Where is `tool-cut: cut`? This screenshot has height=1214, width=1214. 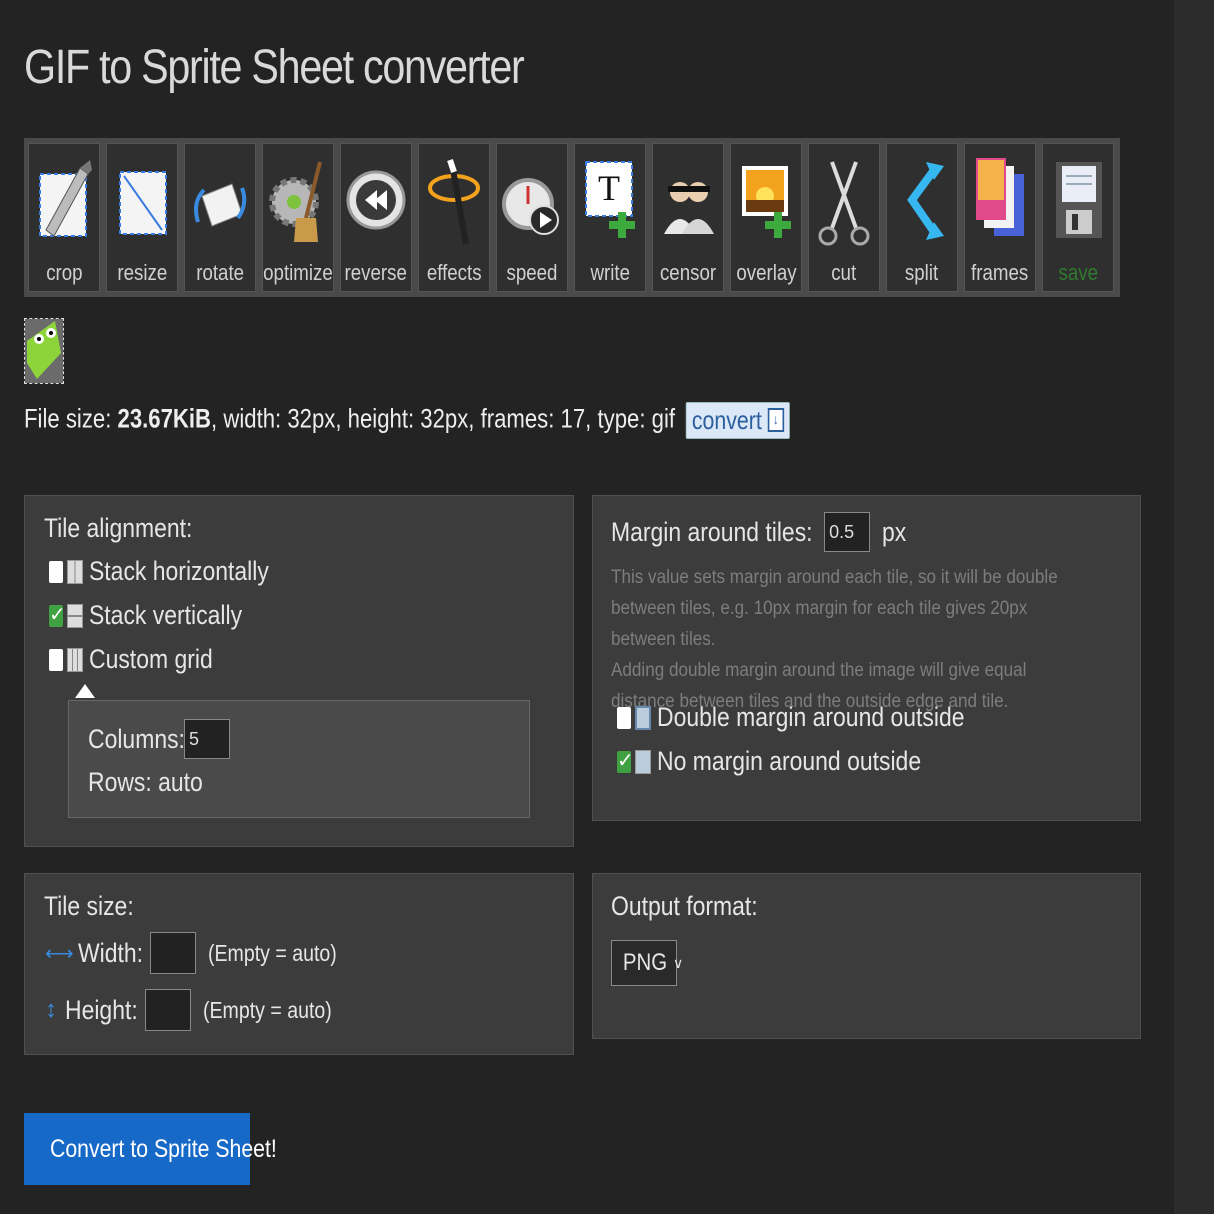
tool-cut: cut is located at coordinates (844, 217).